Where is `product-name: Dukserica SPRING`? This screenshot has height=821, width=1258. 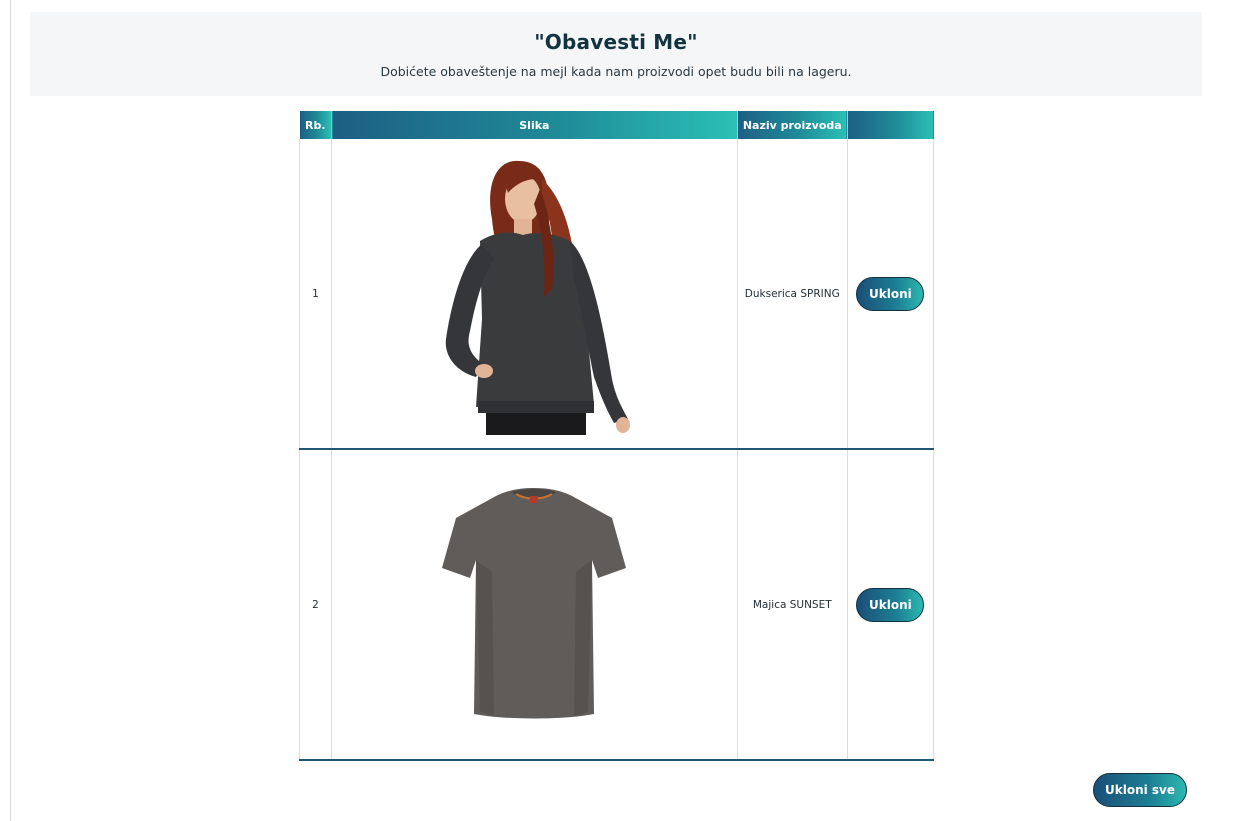
product-name: Dukserica SPRING is located at coordinates (792, 294).